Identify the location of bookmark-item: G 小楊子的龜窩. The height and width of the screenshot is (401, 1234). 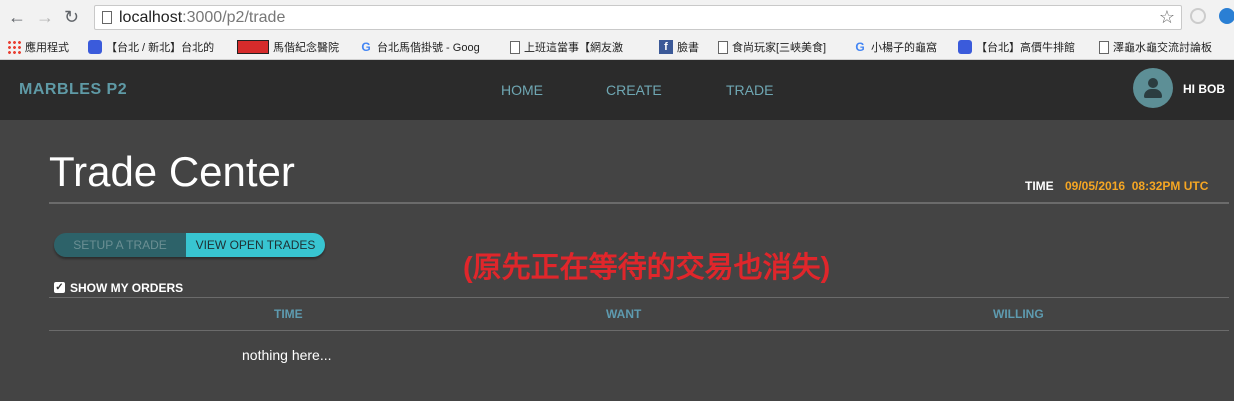
(895, 47).